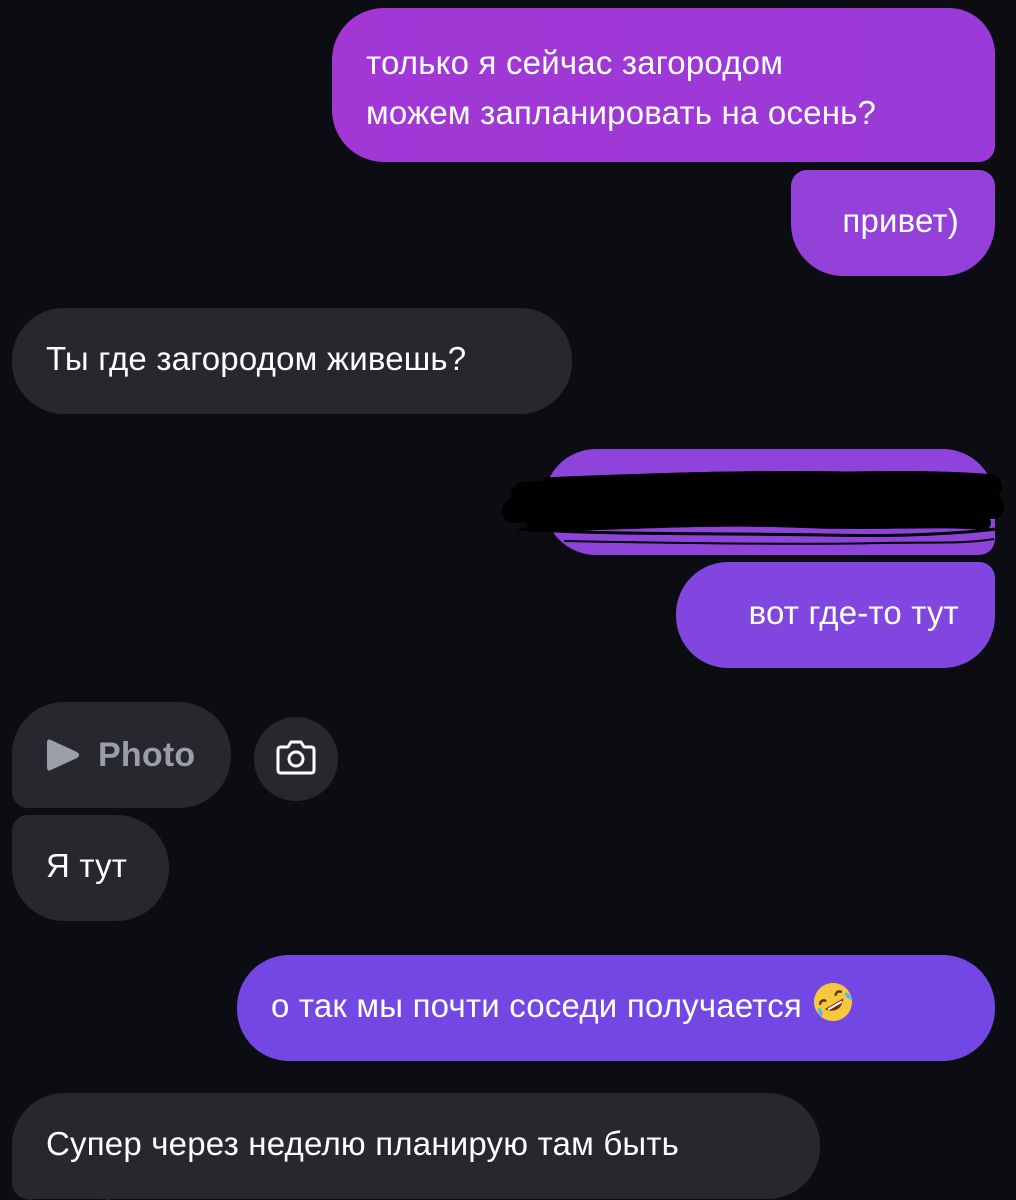 This screenshot has width=1016, height=1200. I want to click on camera-button, so click(296, 759).